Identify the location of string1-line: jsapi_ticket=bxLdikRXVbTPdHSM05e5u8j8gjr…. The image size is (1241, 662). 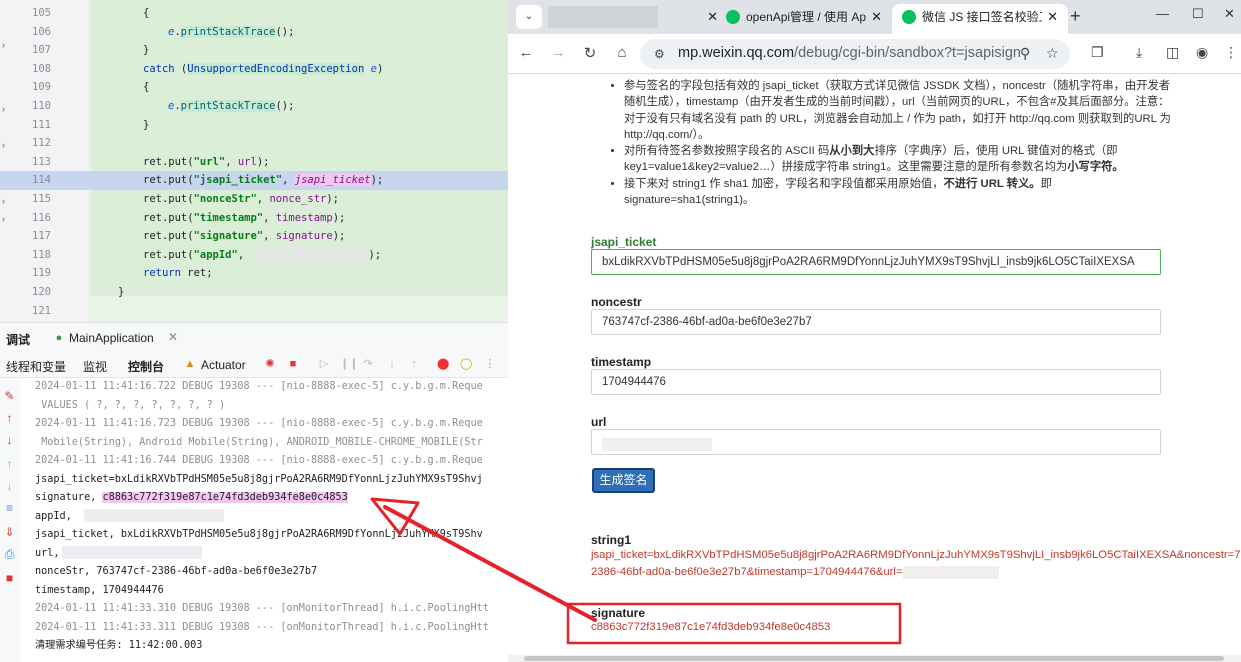
(916, 555).